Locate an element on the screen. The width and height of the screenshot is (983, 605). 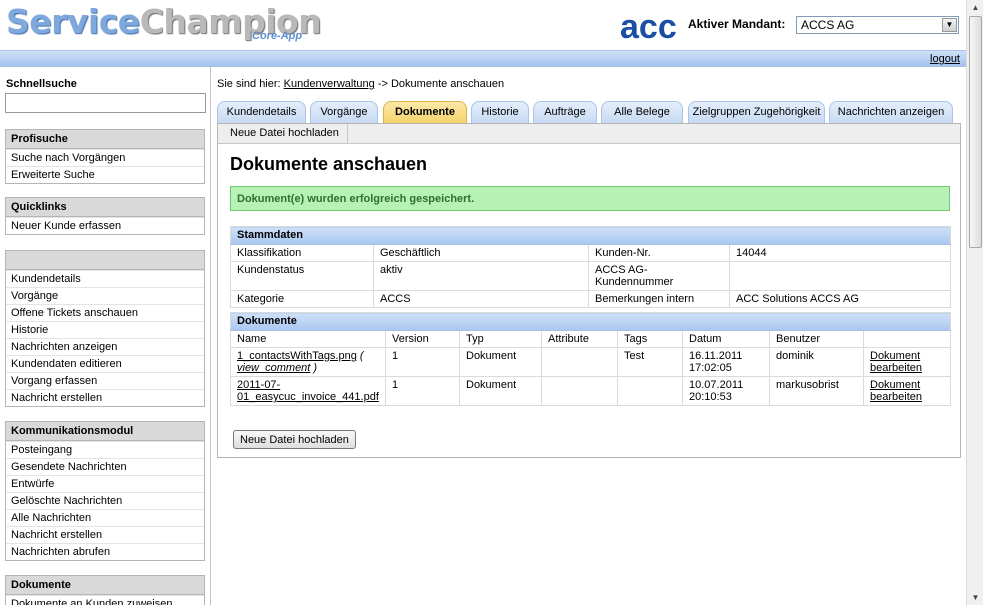
sidebar-item-nachrichten-abrufen: Nachrichten abrufen is located at coordinates (105, 551).